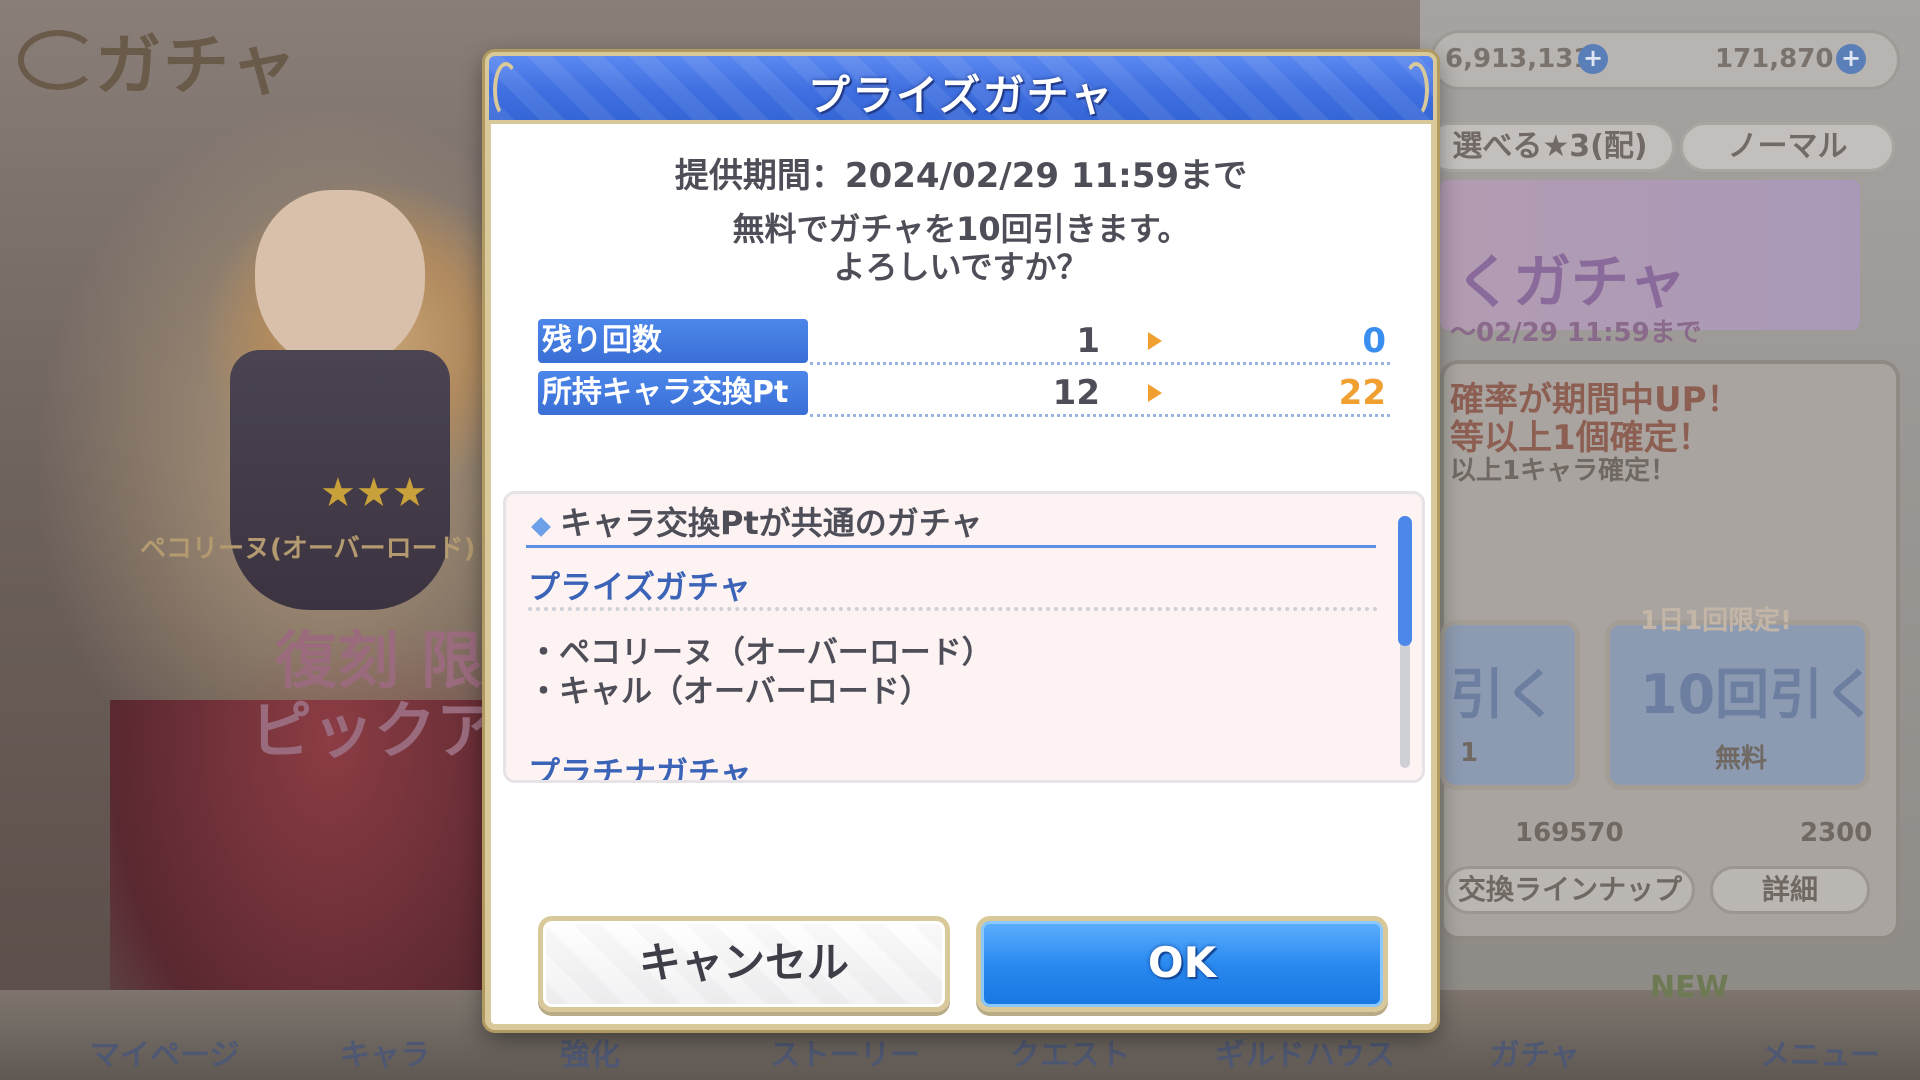 This screenshot has height=1080, width=1920. What do you see at coordinates (964, 394) in the screenshot?
I see `exchange-pt-row: 所持キャラ交換Pt 12 22` at bounding box center [964, 394].